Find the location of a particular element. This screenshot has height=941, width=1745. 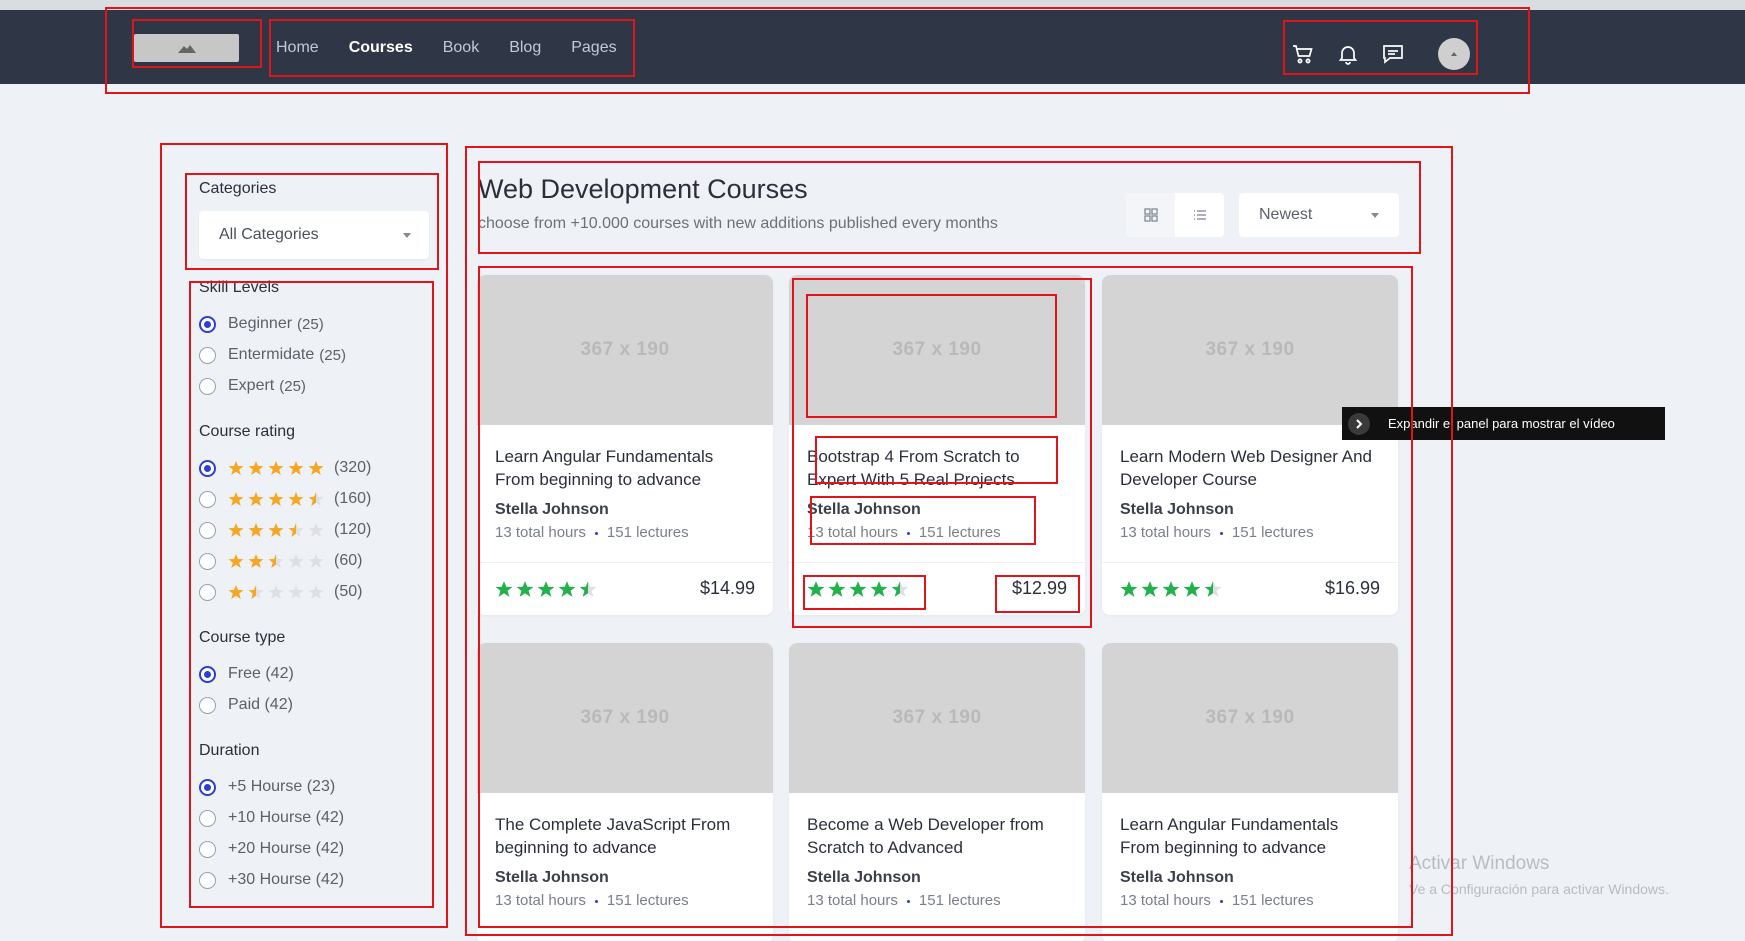

nav-link-home: Home is located at coordinates (297, 48).